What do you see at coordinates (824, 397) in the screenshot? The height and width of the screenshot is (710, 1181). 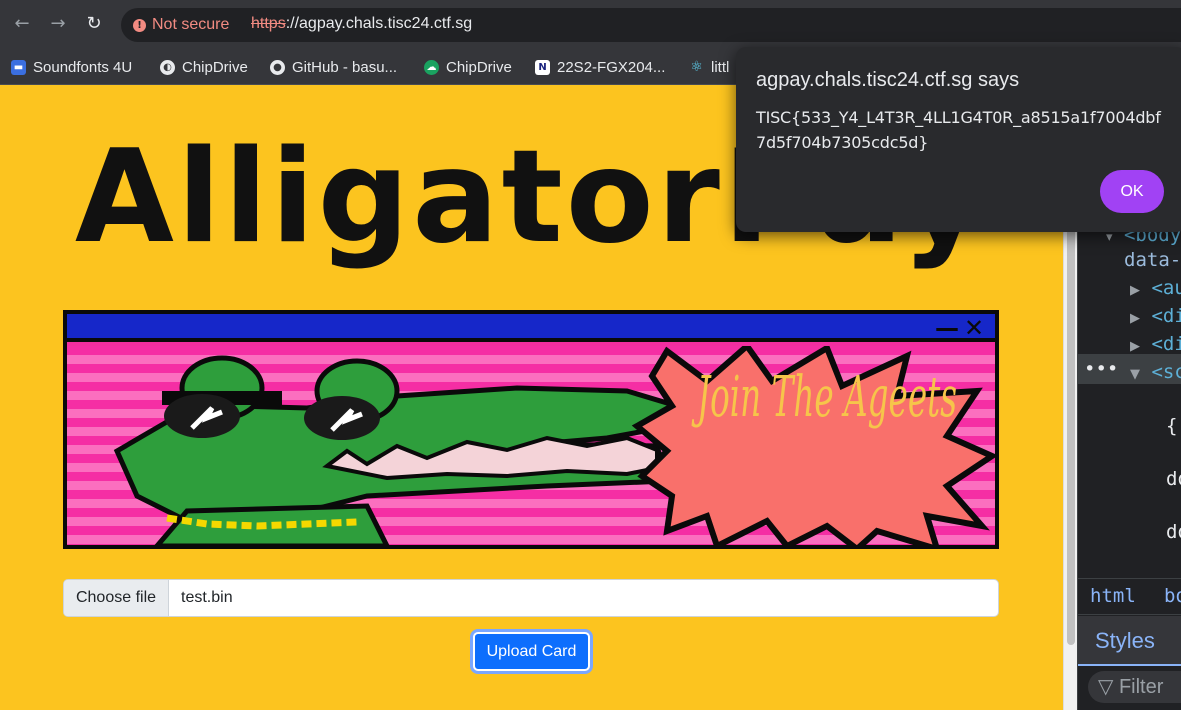 I see `banner-text: Join The Ageets` at bounding box center [824, 397].